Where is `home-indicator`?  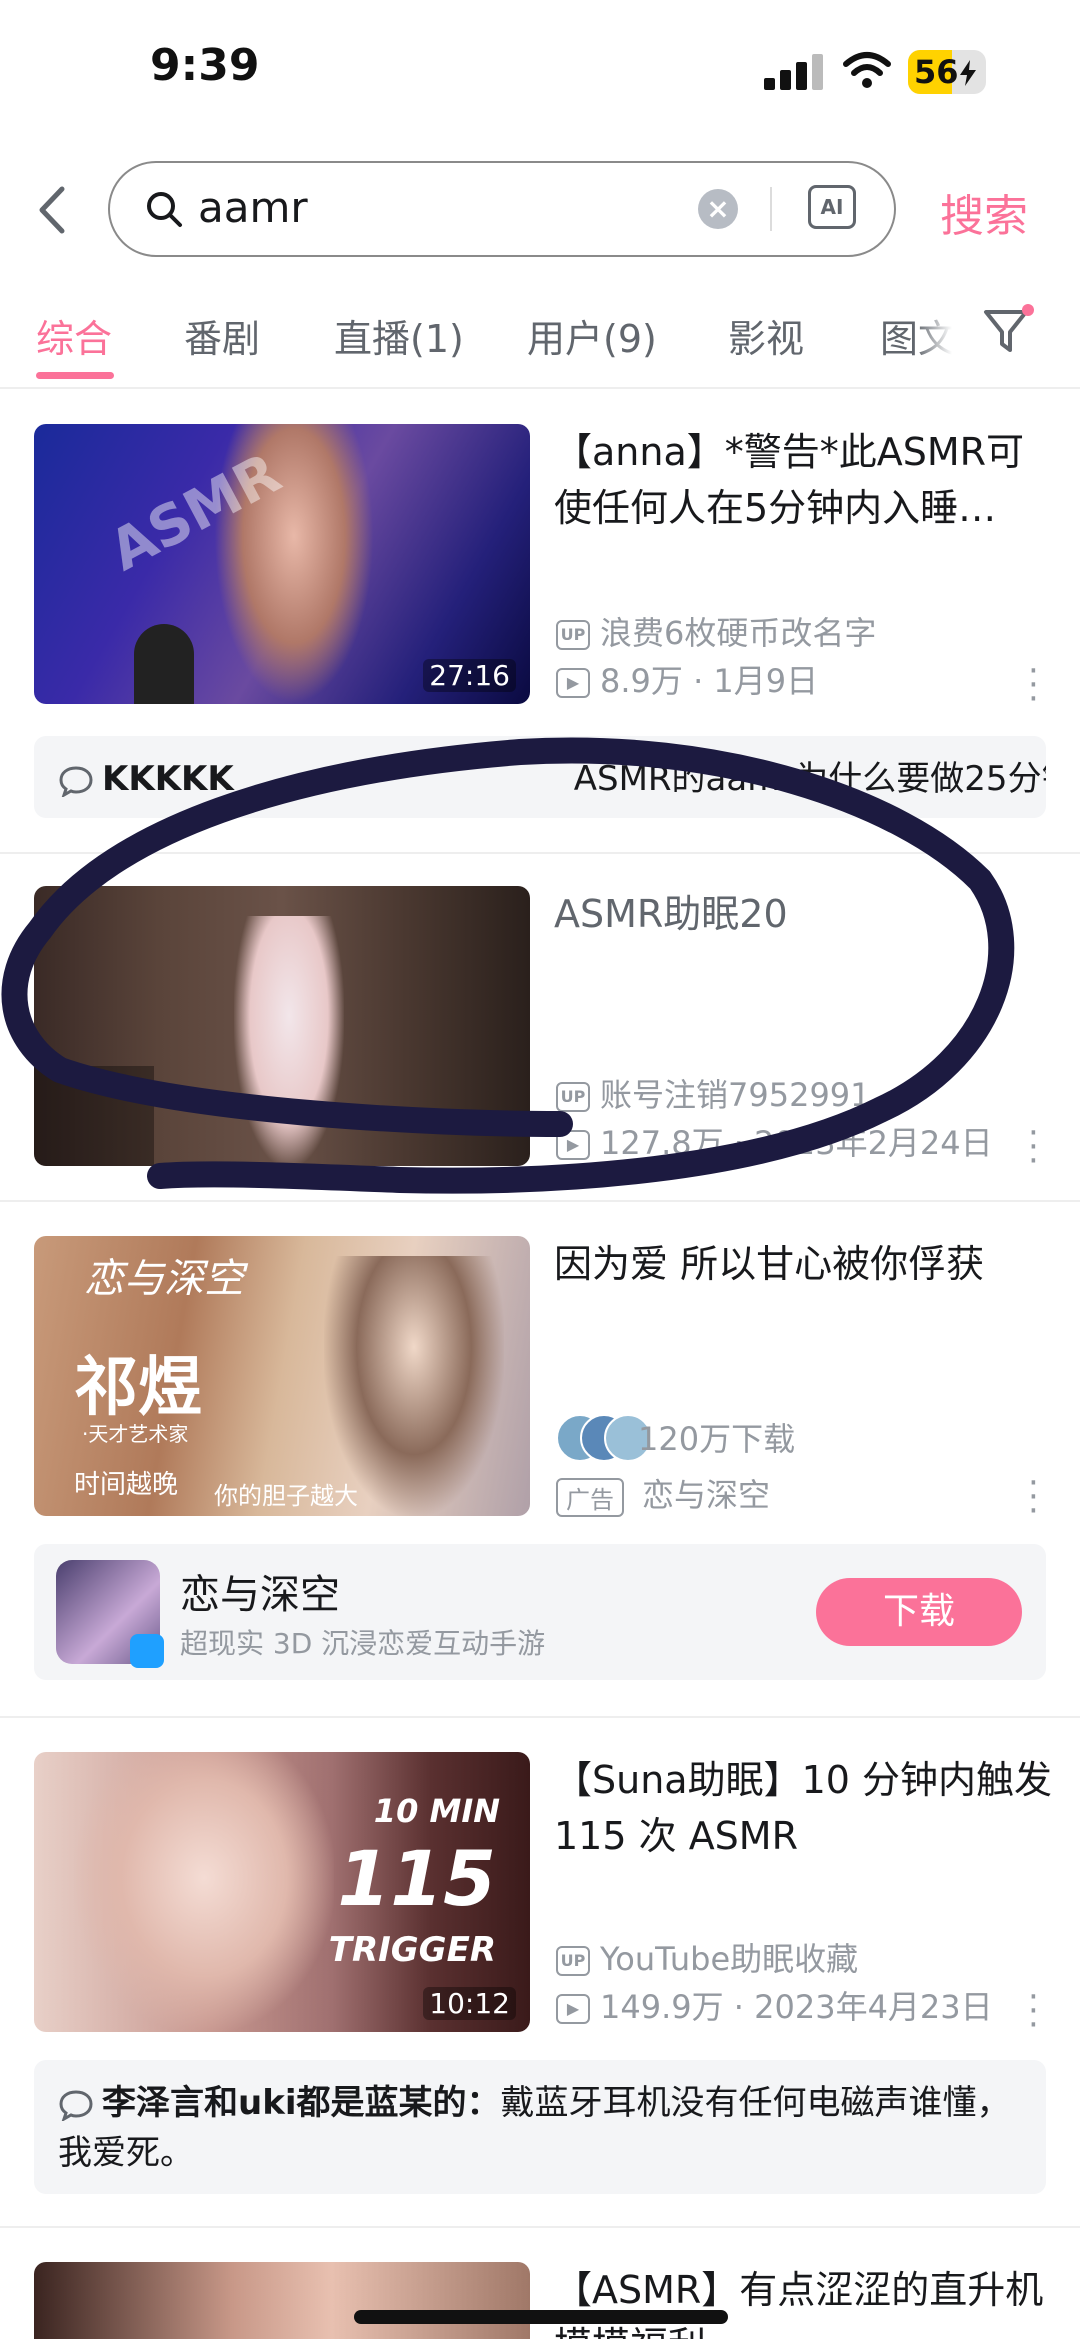
home-indicator is located at coordinates (541, 2317).